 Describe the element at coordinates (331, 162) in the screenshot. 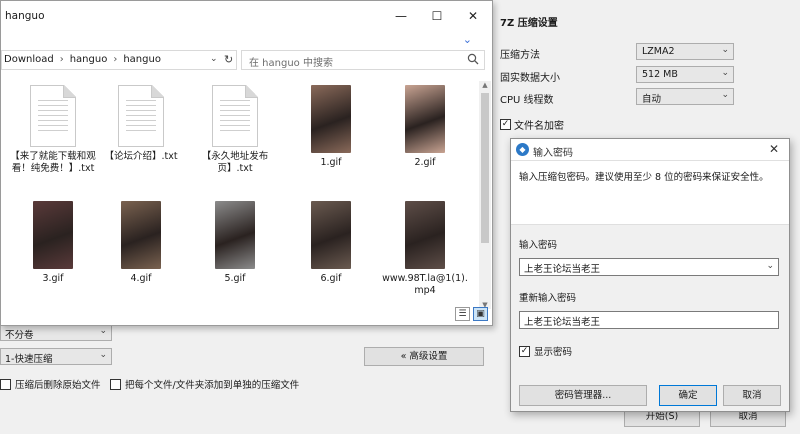

I see `file-name: 1.gif` at that location.